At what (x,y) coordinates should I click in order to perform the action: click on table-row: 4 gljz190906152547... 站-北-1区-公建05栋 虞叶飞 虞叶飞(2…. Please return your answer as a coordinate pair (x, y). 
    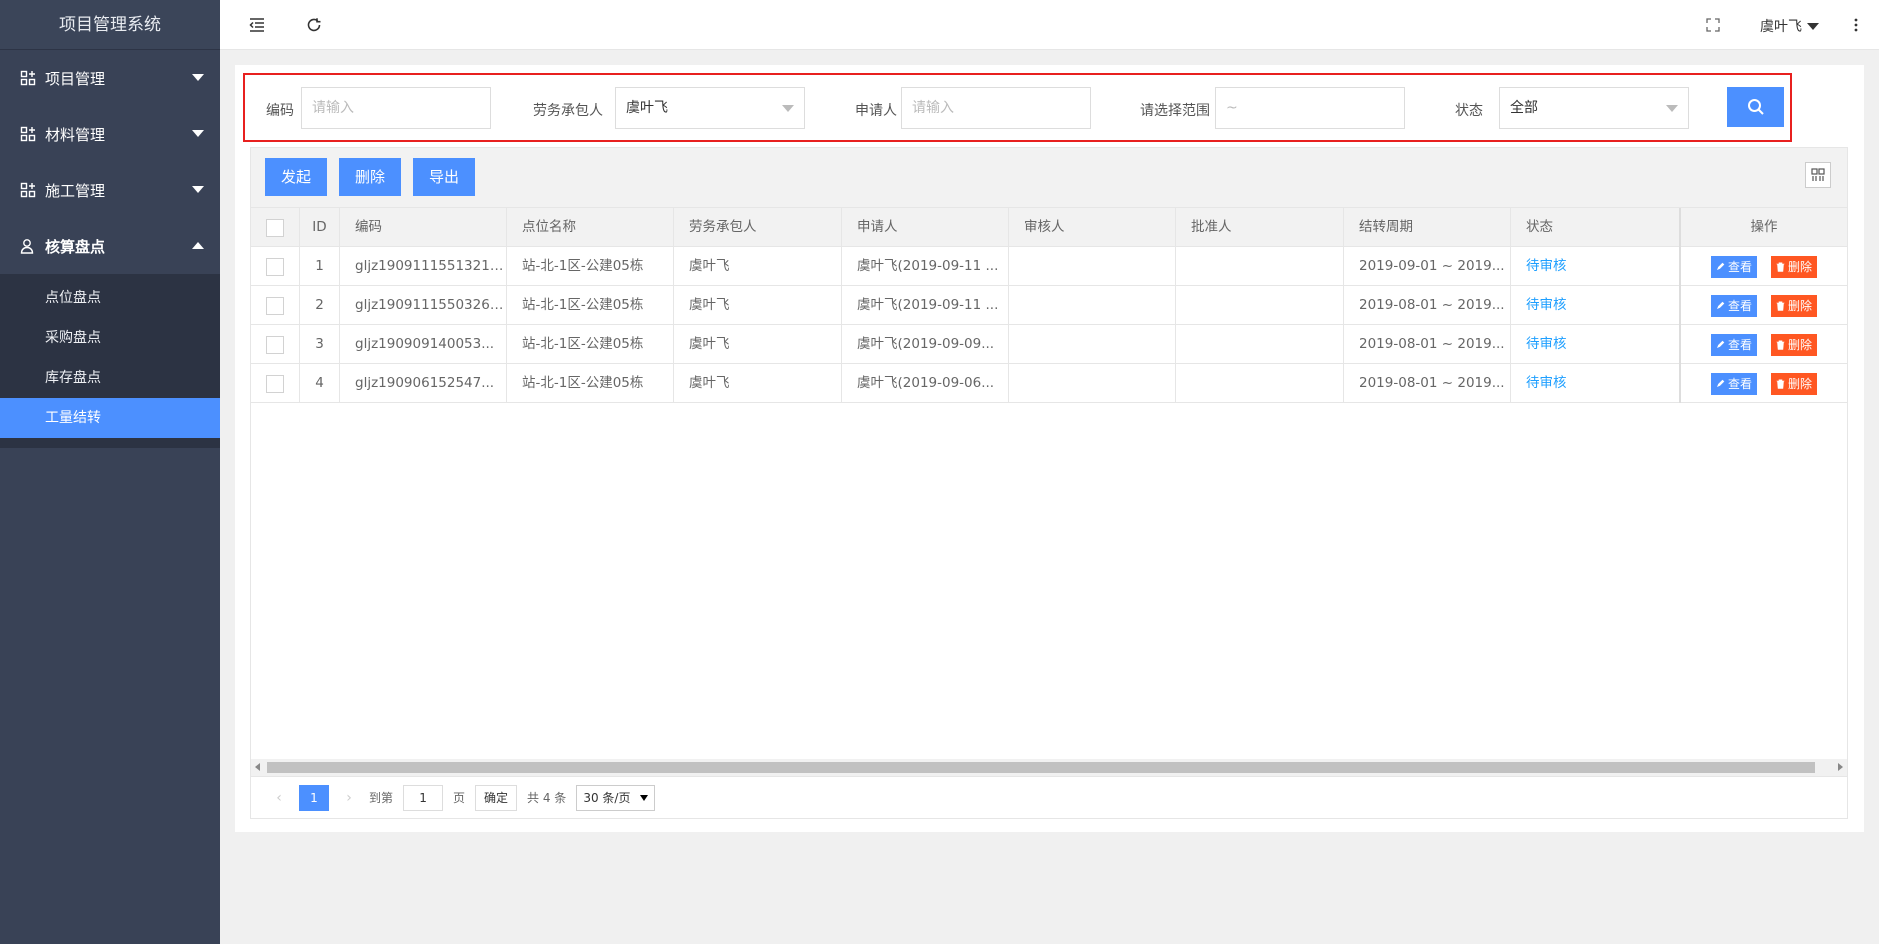
    Looking at the image, I should click on (1049, 383).